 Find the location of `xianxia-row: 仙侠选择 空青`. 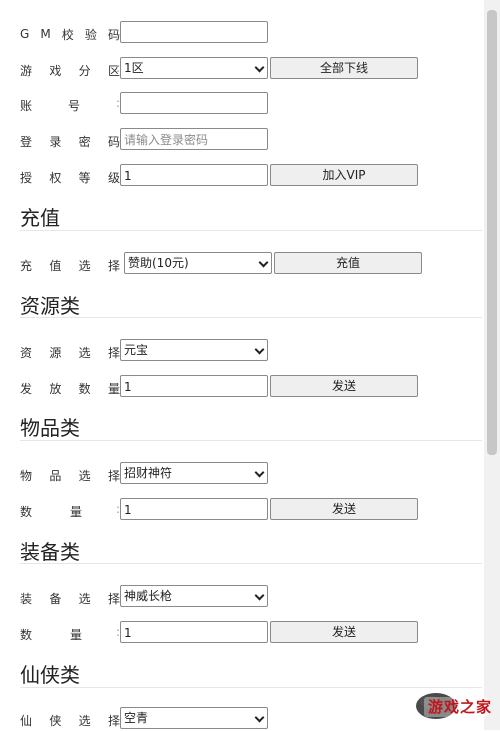

xianxia-row: 仙侠选择 空青 is located at coordinates (242, 719).